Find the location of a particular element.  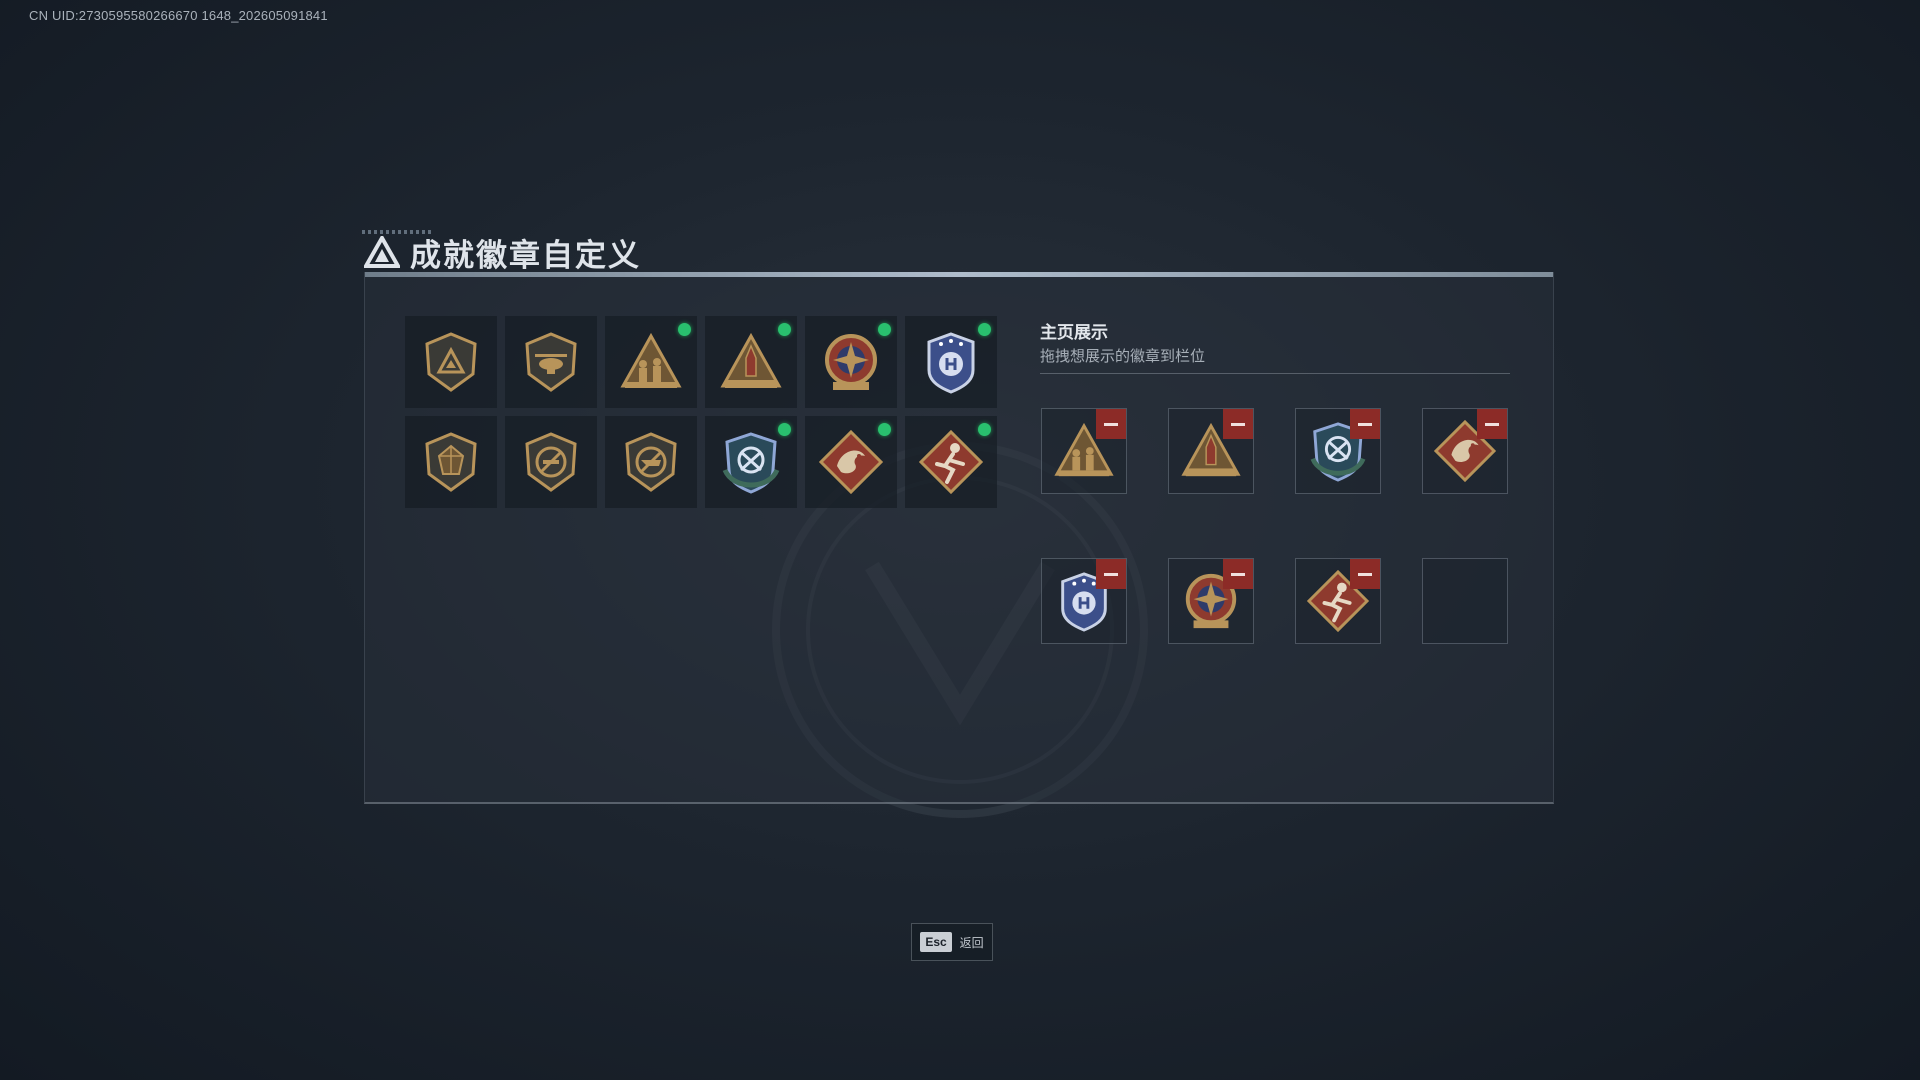

gem-shield-badge-icon is located at coordinates (451, 462).